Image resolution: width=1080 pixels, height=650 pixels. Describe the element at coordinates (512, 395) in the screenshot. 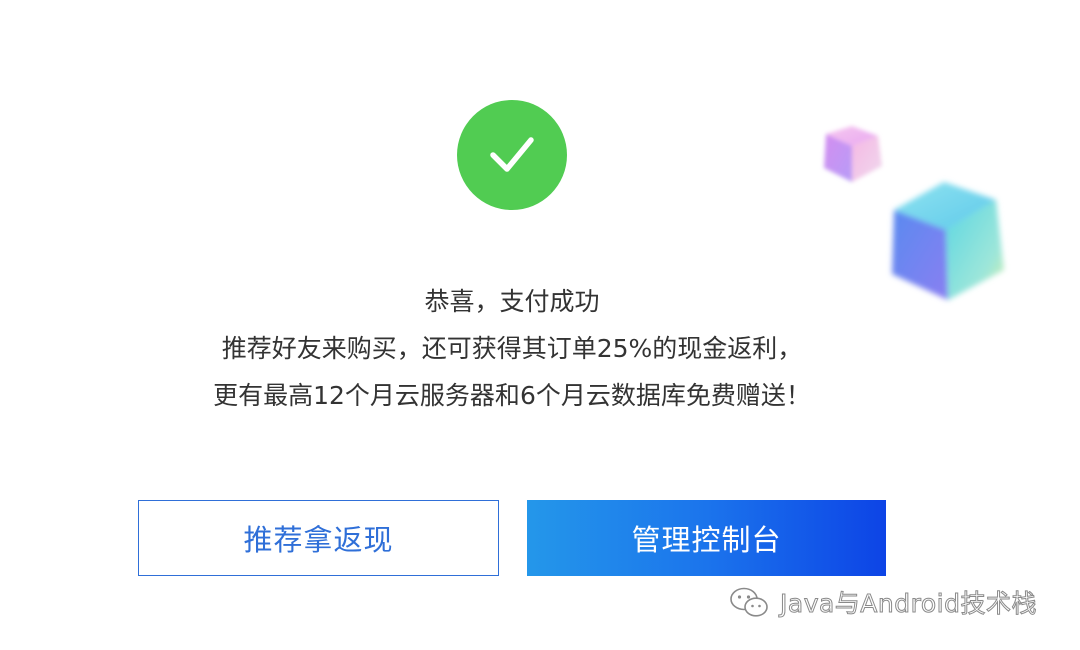

I see `free-gift-info: 更有最高12个月云服务器和6个月云数据库免费赠送！` at that location.